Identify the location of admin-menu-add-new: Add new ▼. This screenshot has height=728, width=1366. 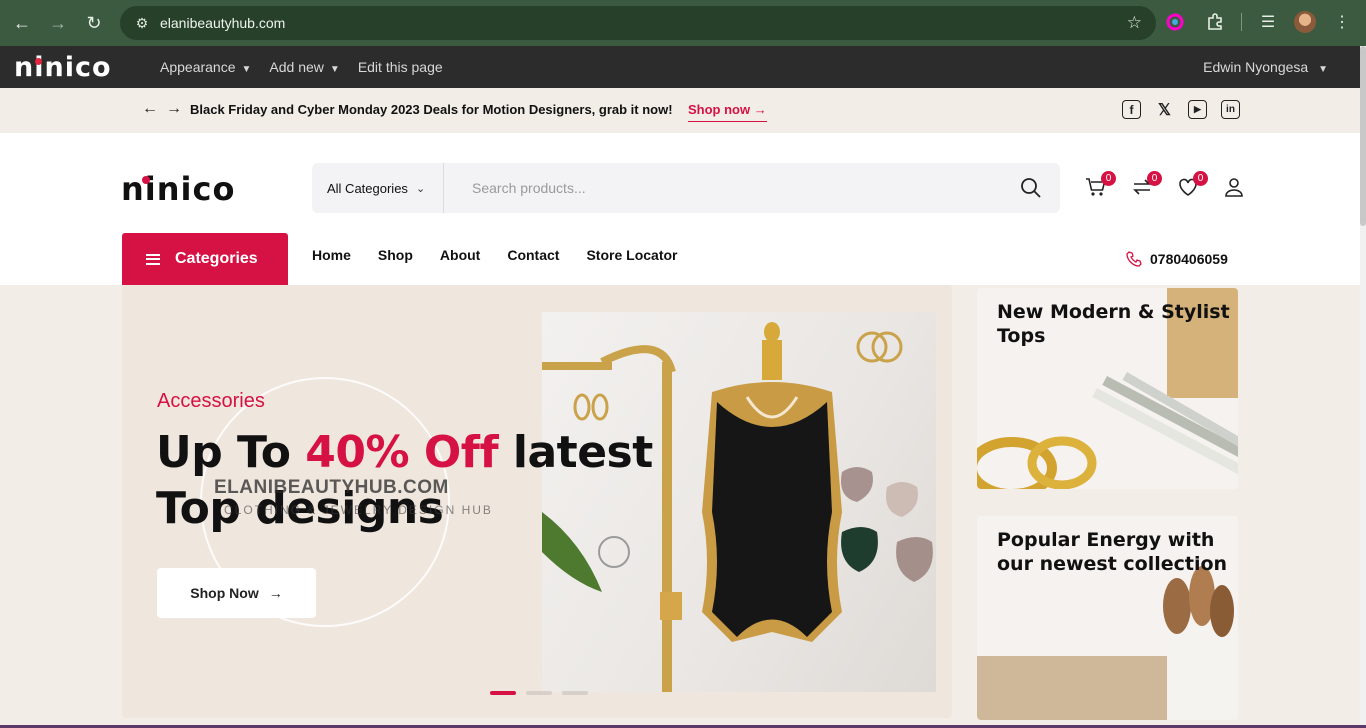
(304, 67).